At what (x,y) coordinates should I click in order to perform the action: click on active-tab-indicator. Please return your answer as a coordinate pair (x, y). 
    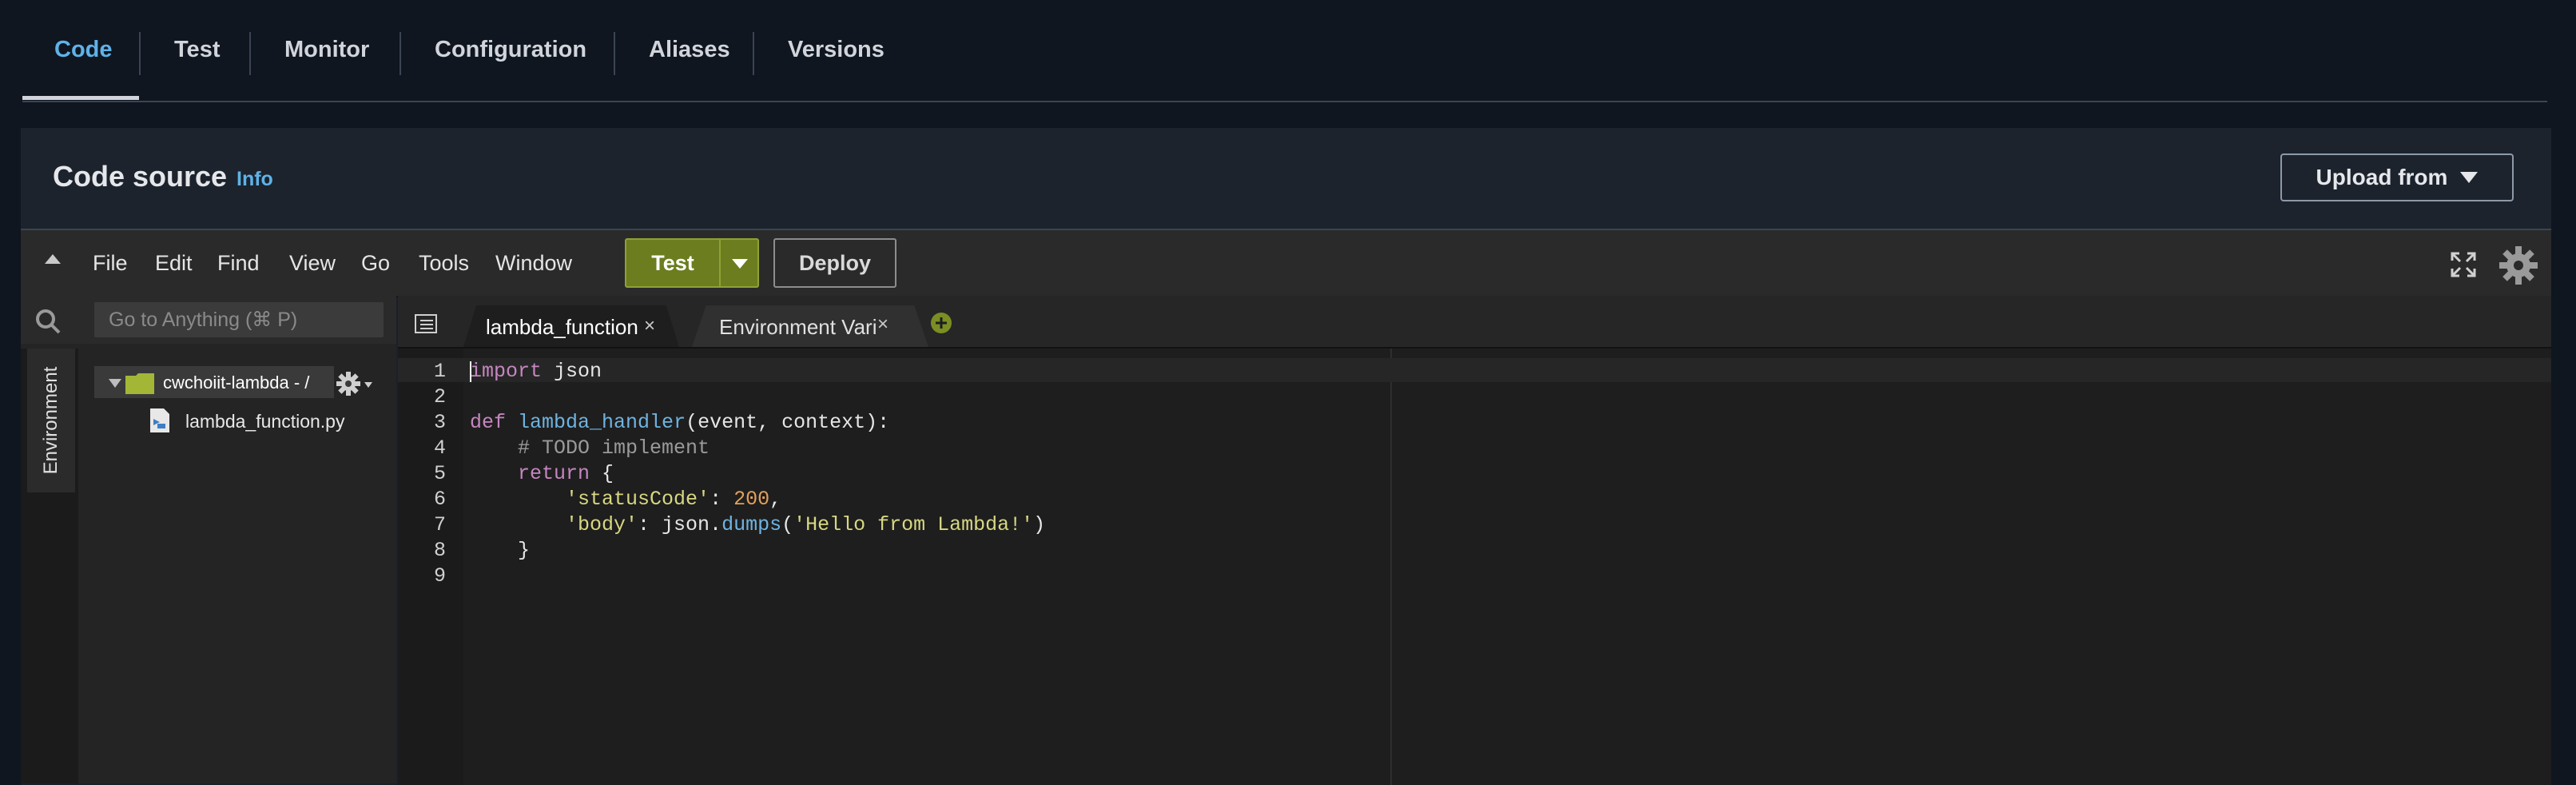
    Looking at the image, I should click on (80, 98).